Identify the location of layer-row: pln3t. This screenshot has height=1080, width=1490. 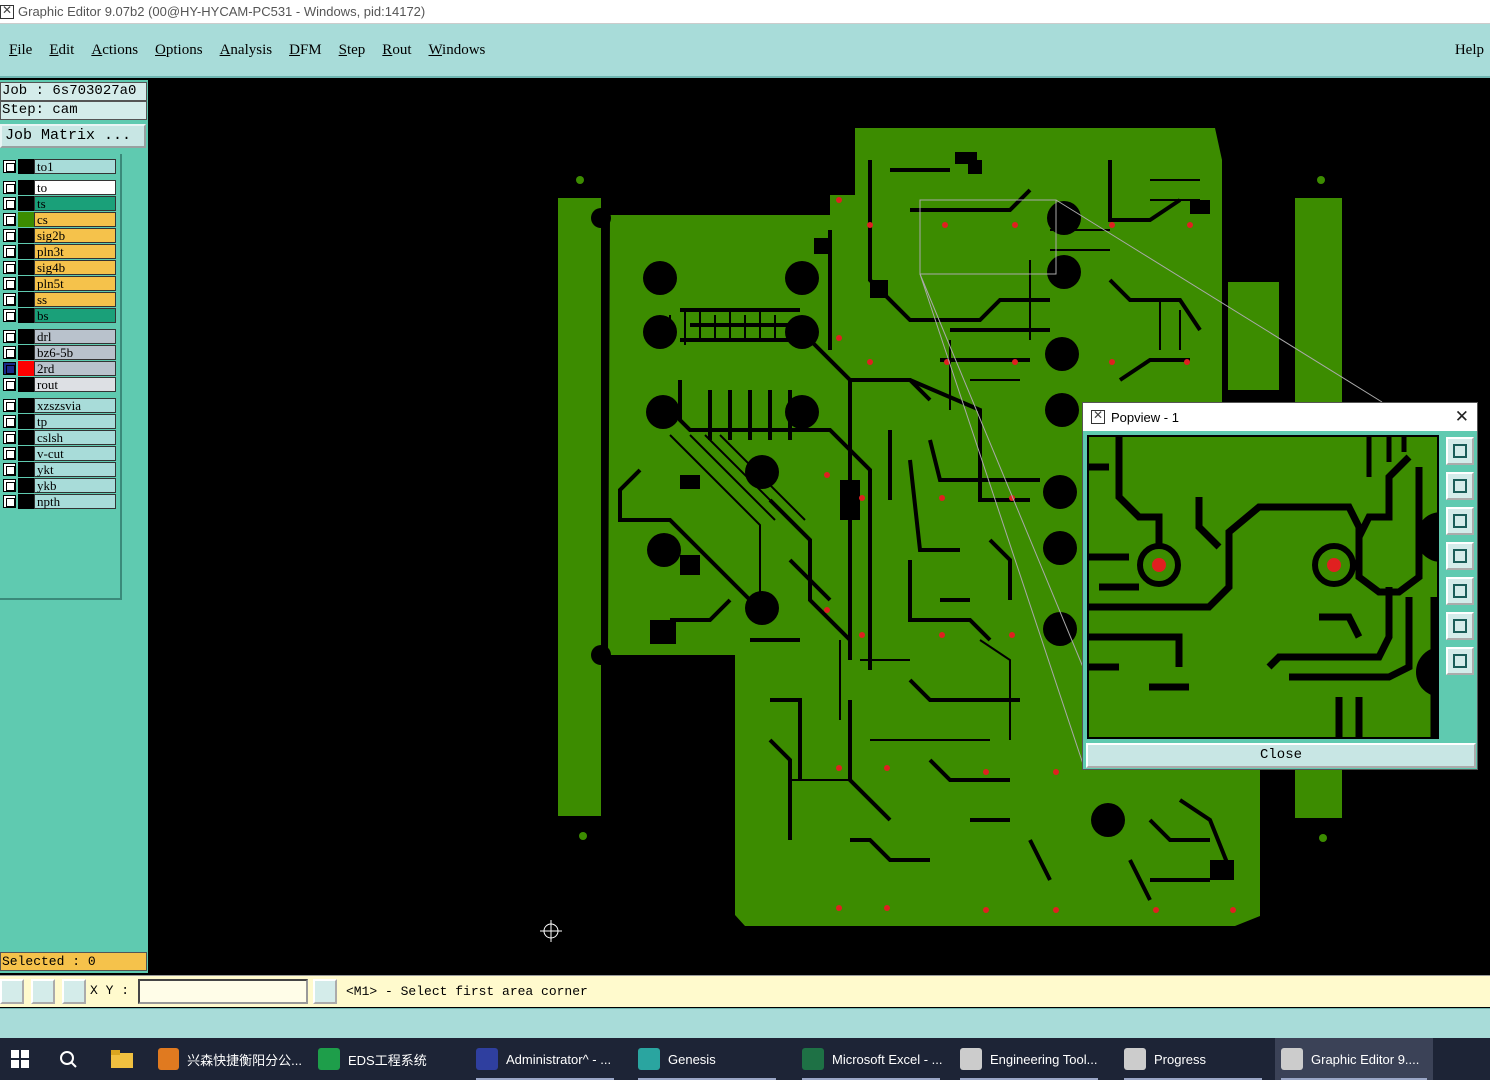
(59, 251).